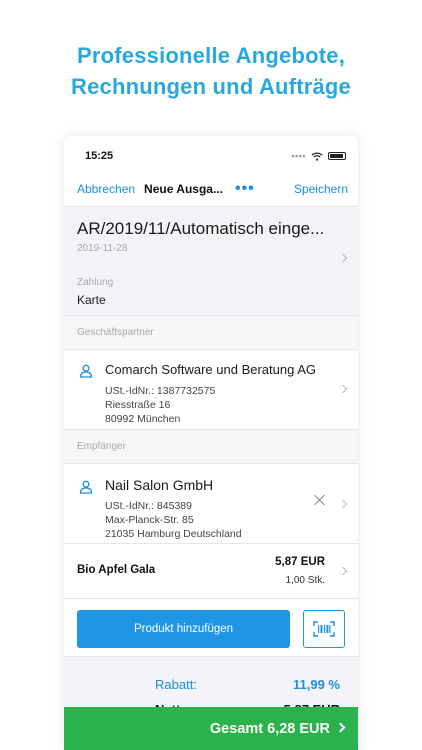 The height and width of the screenshot is (750, 422). I want to click on product-price: 5,87 EUR, so click(300, 562).